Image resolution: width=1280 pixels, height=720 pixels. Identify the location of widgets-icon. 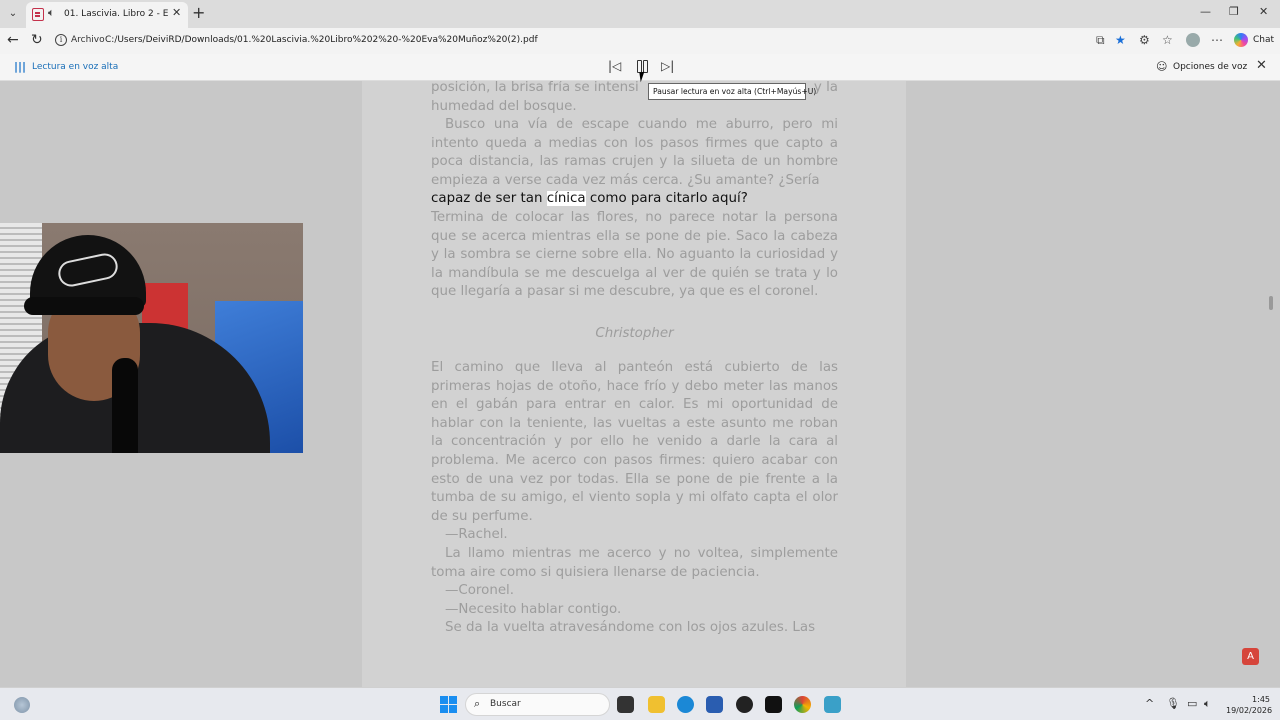
(22, 705).